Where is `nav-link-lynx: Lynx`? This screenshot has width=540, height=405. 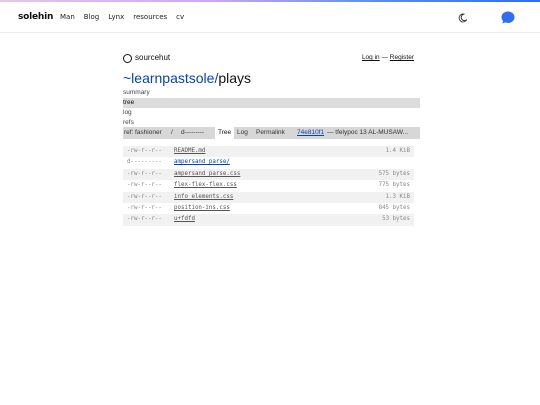
nav-link-lynx: Lynx is located at coordinates (116, 17).